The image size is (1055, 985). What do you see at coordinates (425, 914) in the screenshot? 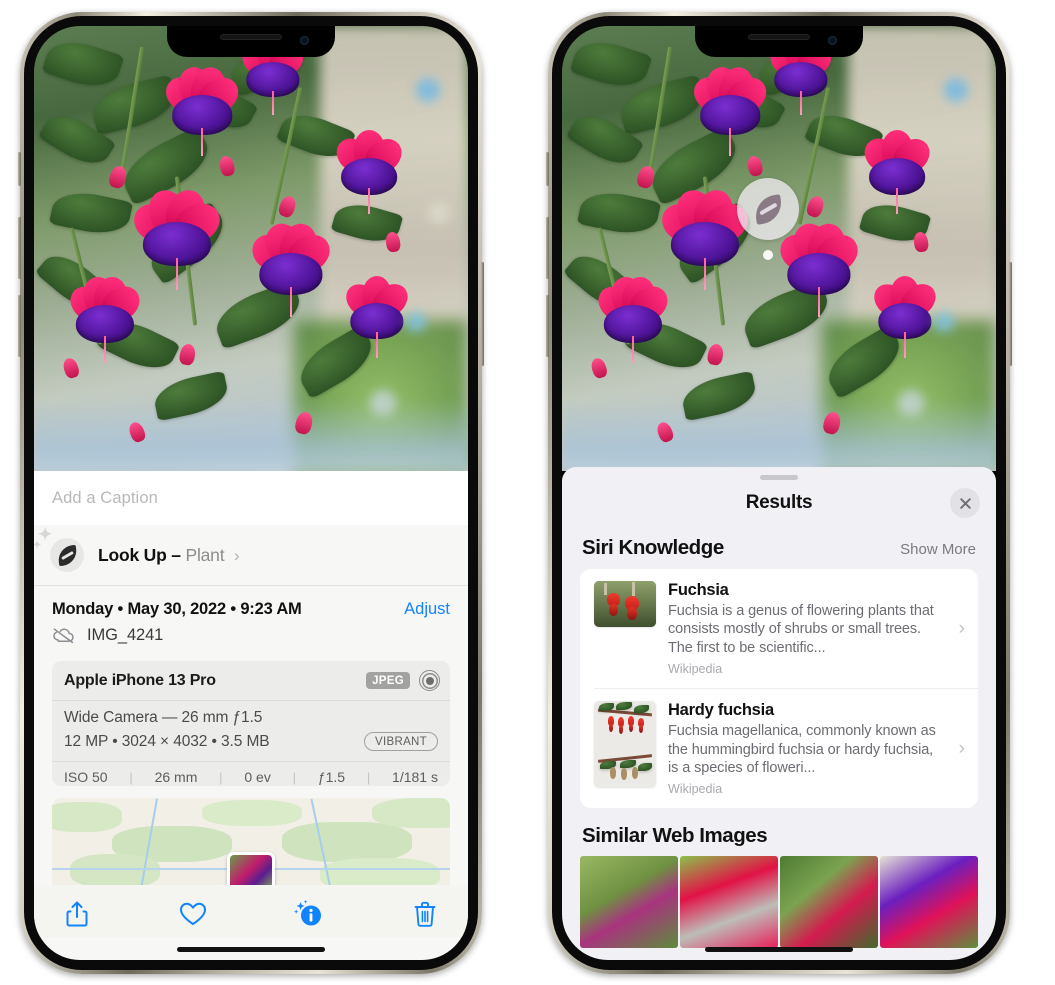
I see `trash-icon` at bounding box center [425, 914].